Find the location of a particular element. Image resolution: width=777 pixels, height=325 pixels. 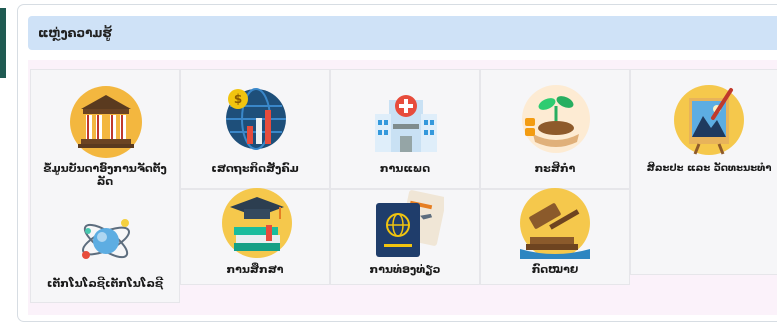

category-card-agriculture: ກະສິກຳ is located at coordinates (555, 129).